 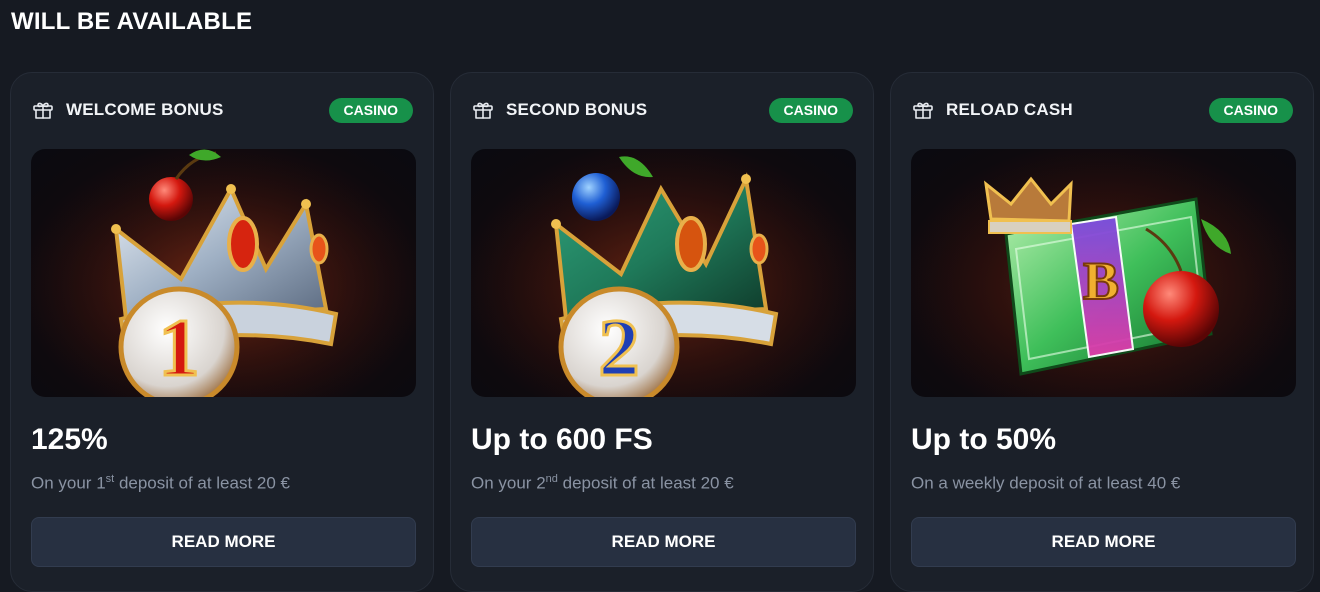 I want to click on card-title: RELOAD CASH, so click(x=1009, y=109).